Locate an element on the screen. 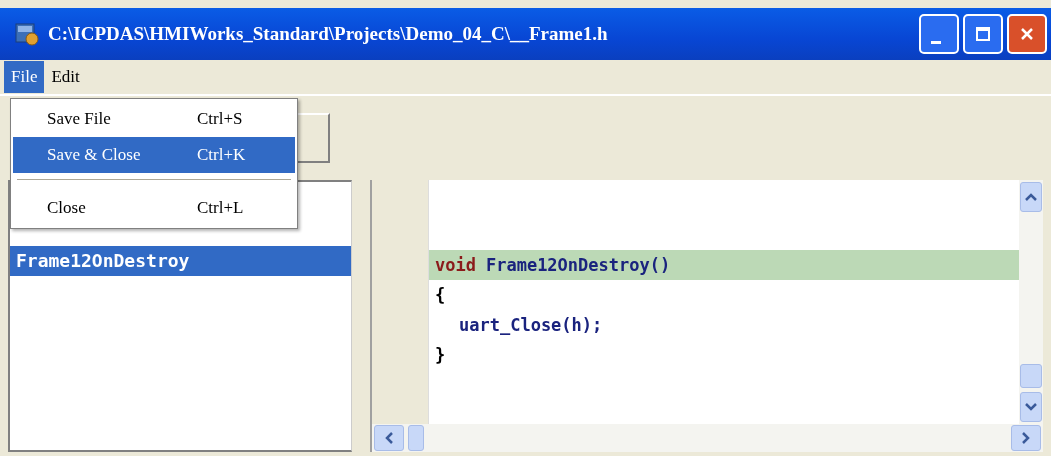 This screenshot has width=1051, height=456. minimize-icon is located at coordinates (936, 42).